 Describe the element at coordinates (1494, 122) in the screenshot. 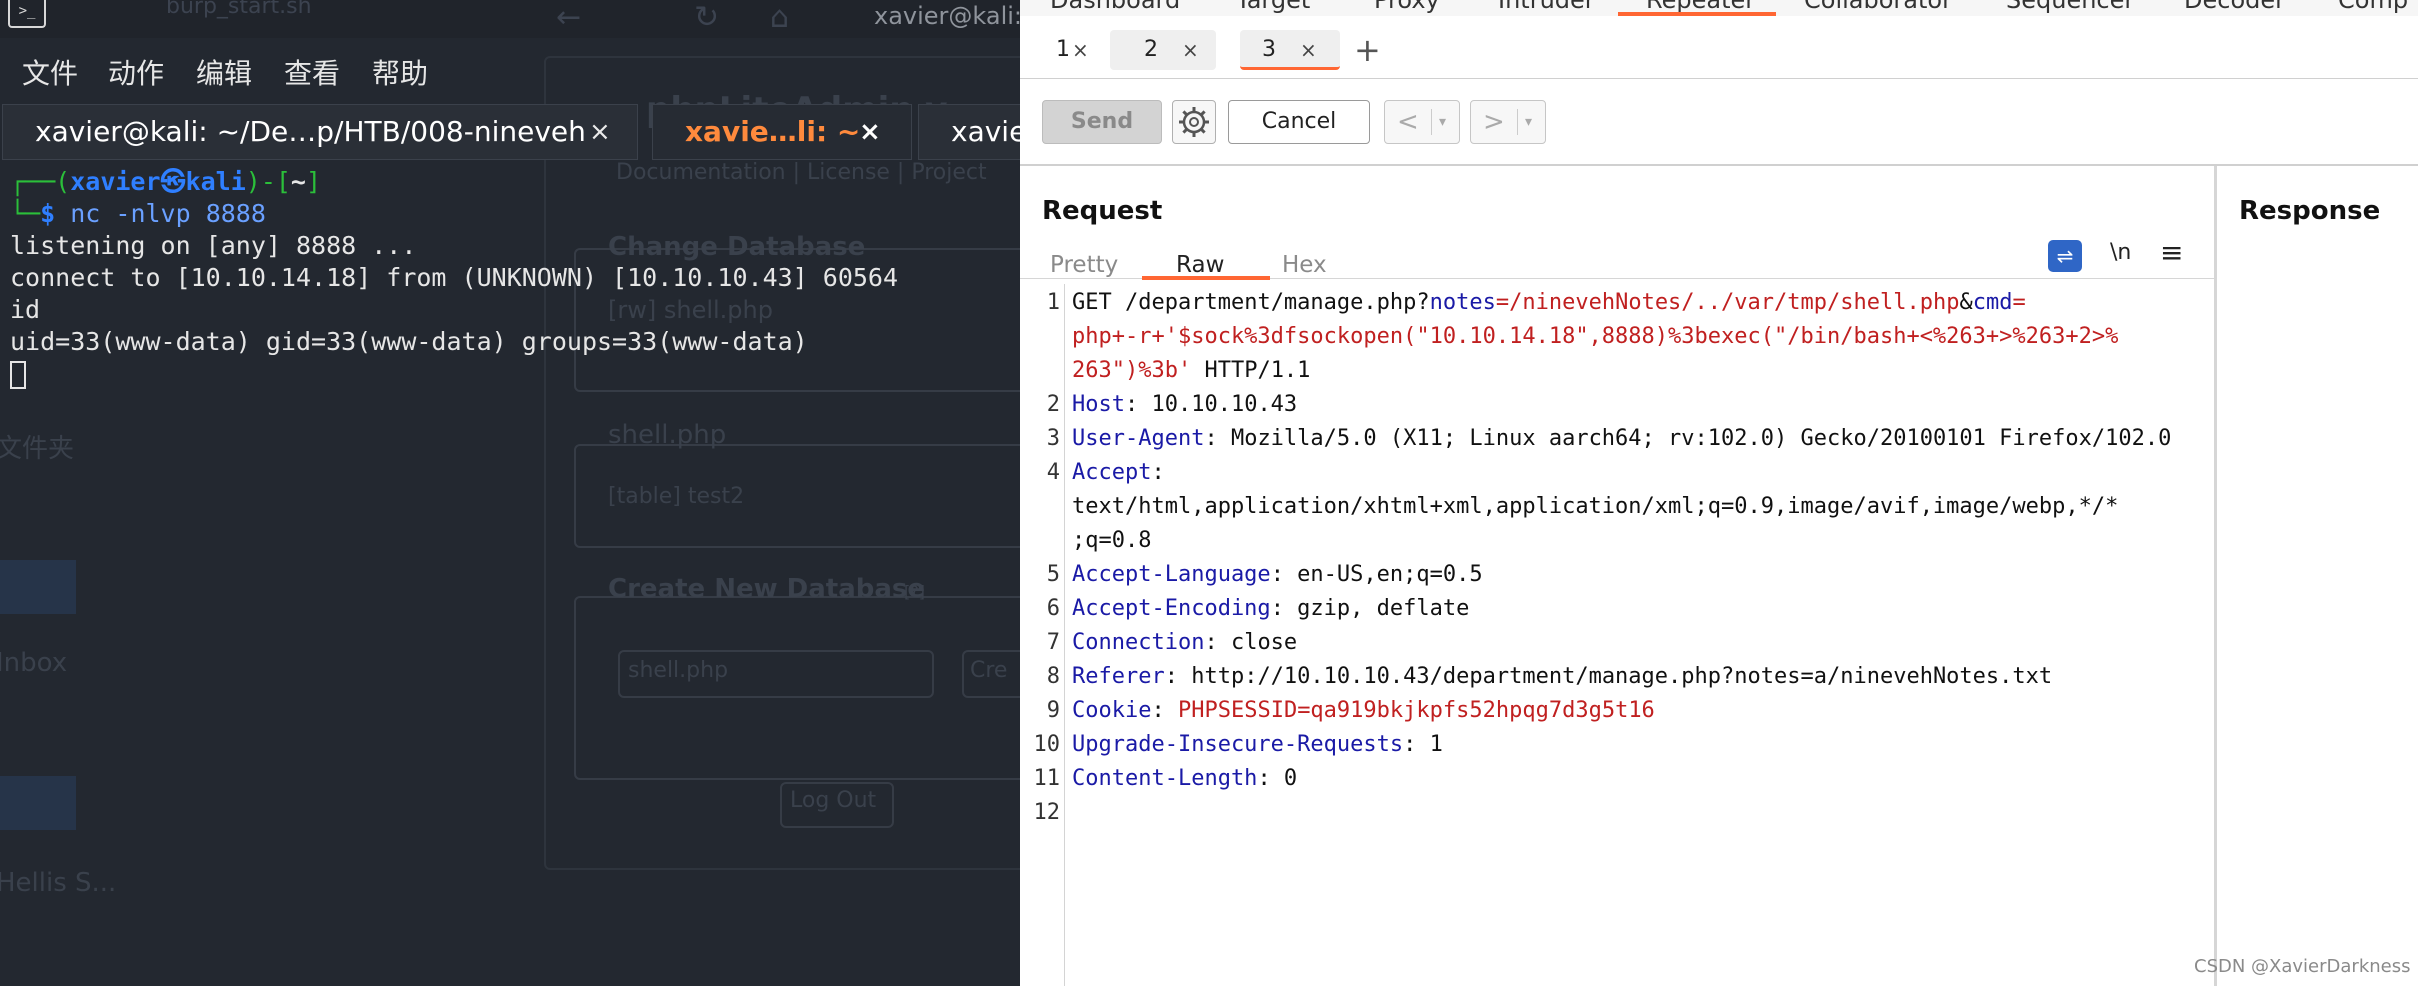

I see `chevron-right-icon: >` at that location.